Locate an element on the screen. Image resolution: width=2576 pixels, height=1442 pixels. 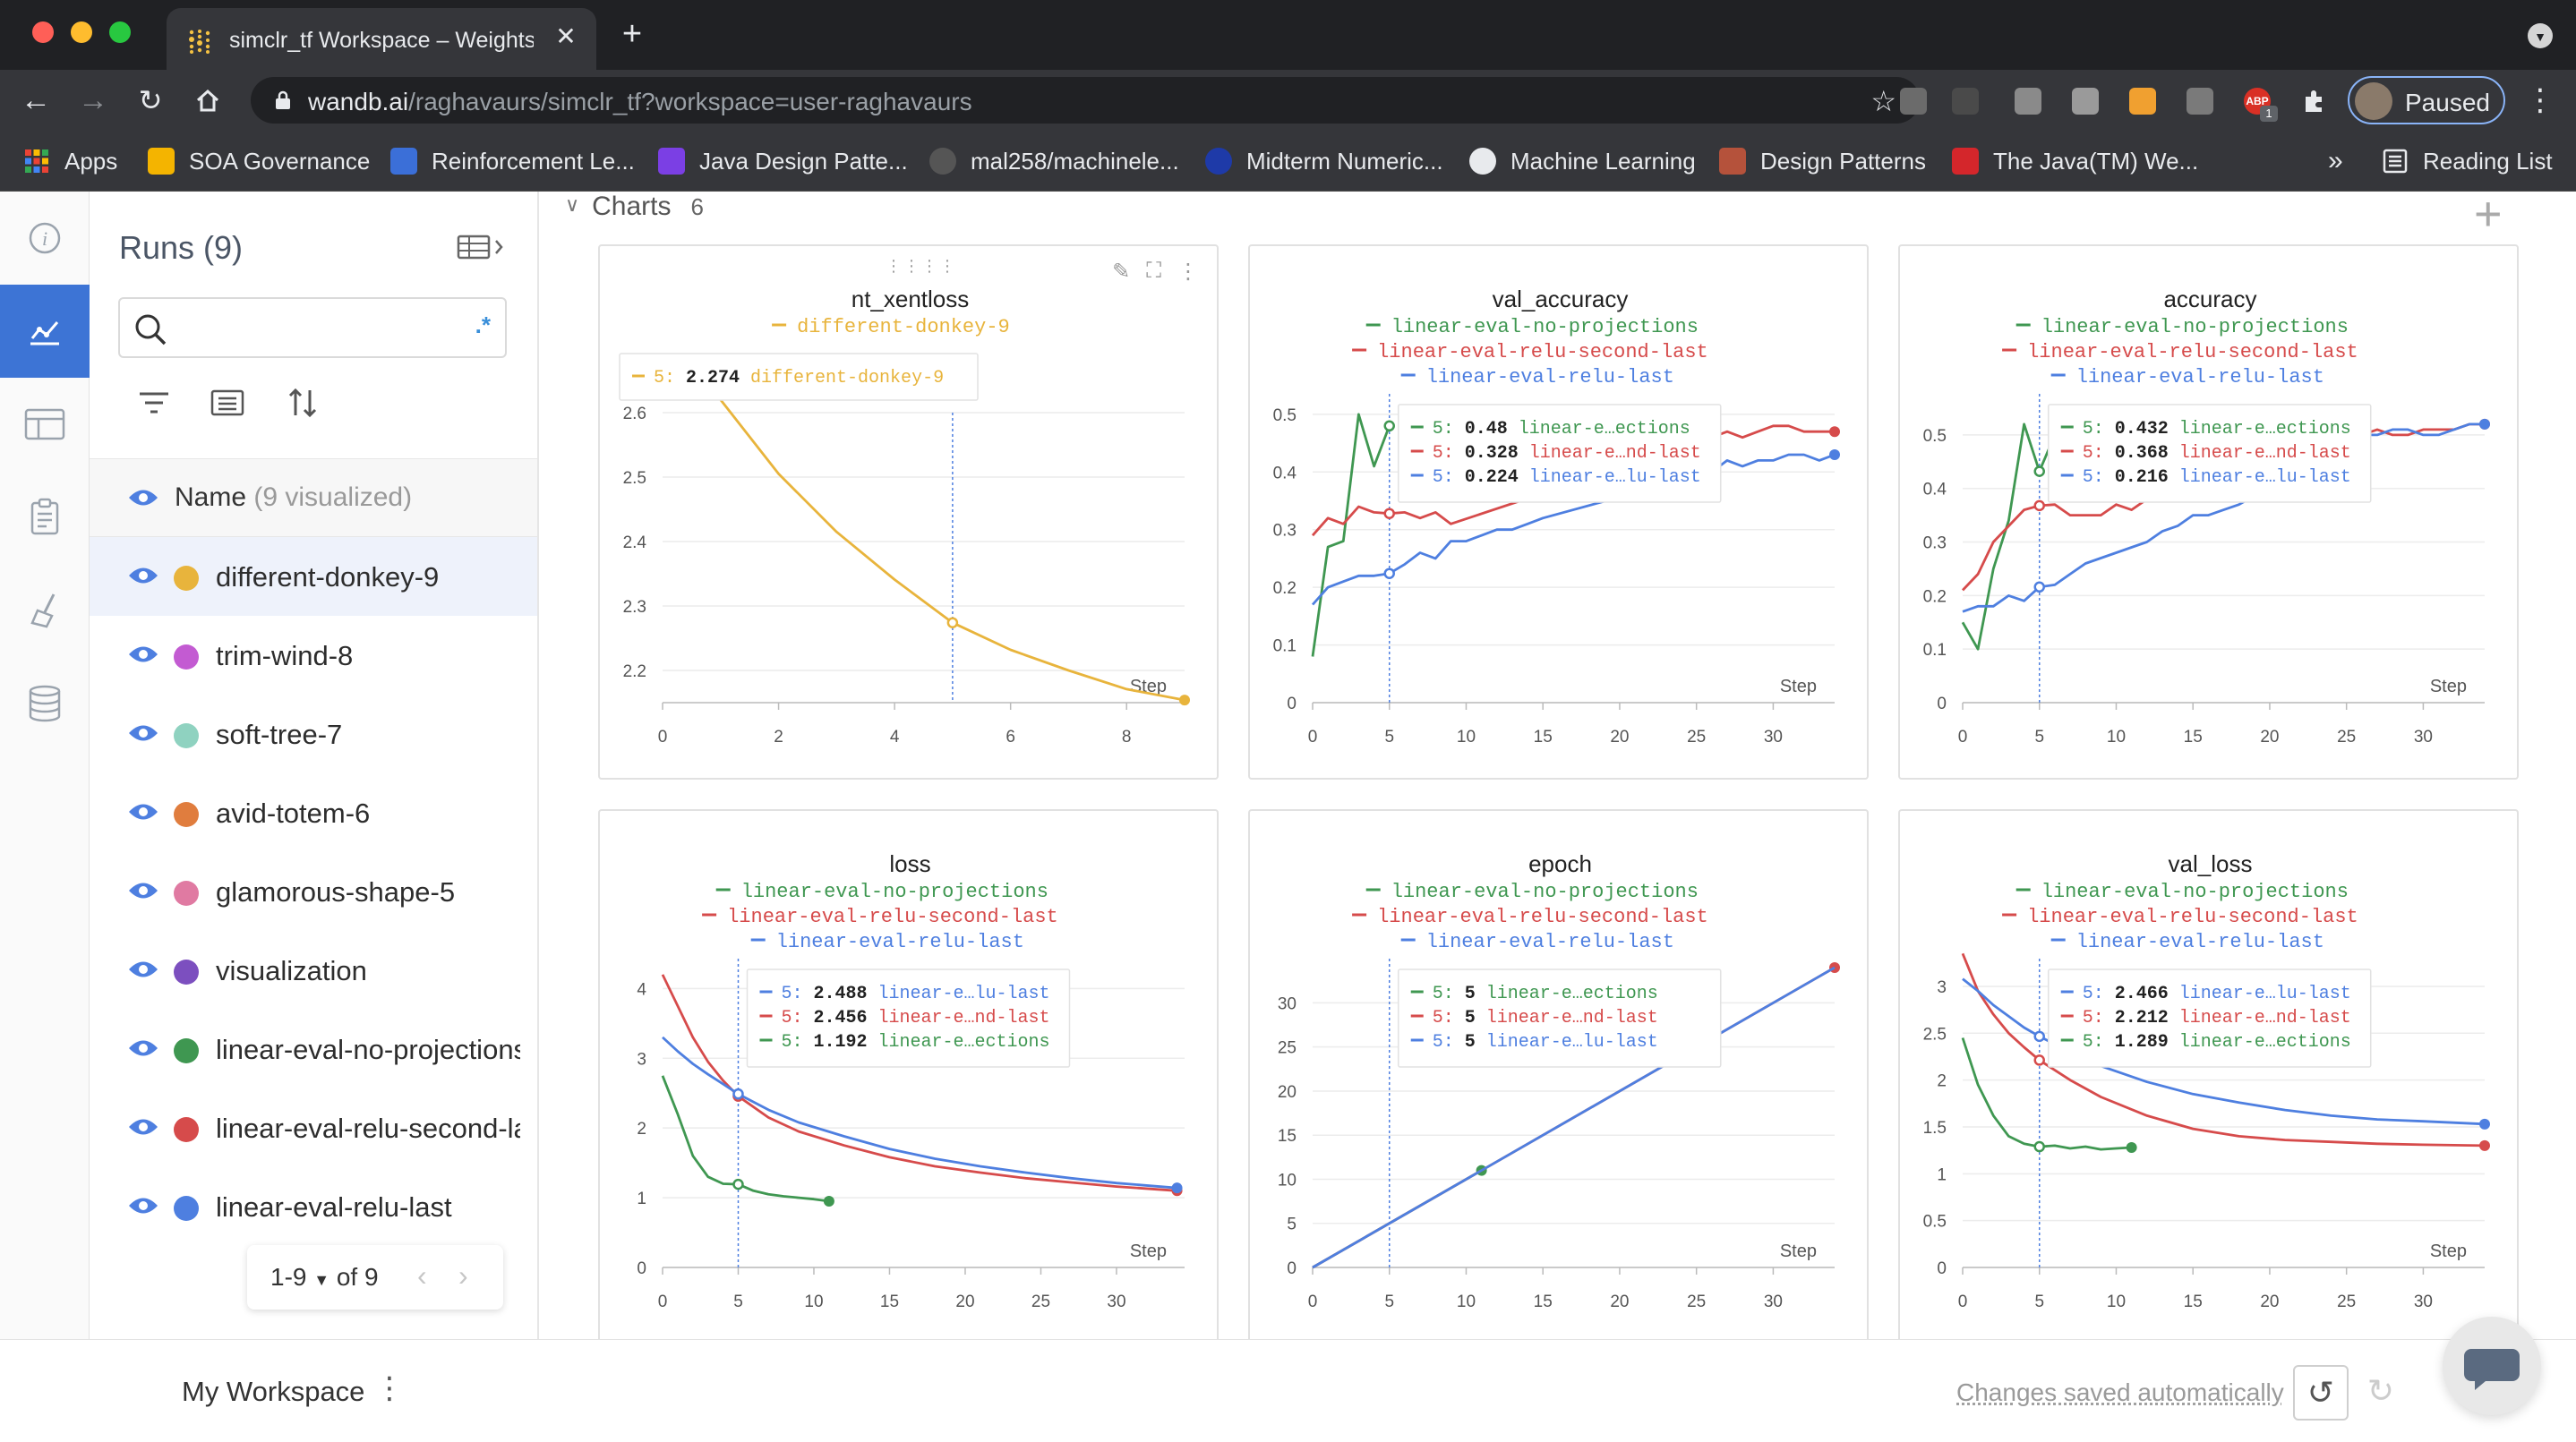
run-row: linear-eval-relu-last is located at coordinates (313, 1206).